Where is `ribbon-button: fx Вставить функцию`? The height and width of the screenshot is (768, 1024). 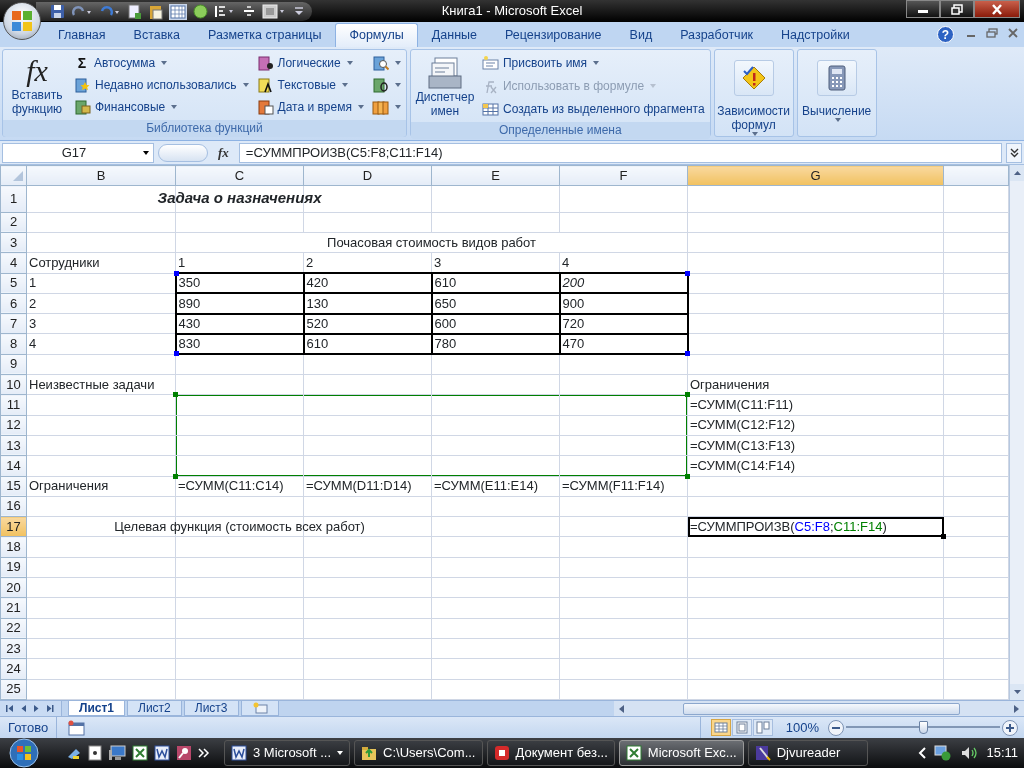 ribbon-button: fx Вставить функцию is located at coordinates (37, 85).